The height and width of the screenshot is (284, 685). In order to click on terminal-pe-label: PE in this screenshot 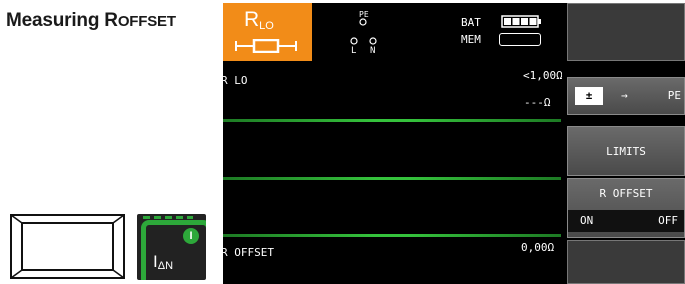, I will do `click(364, 14)`.